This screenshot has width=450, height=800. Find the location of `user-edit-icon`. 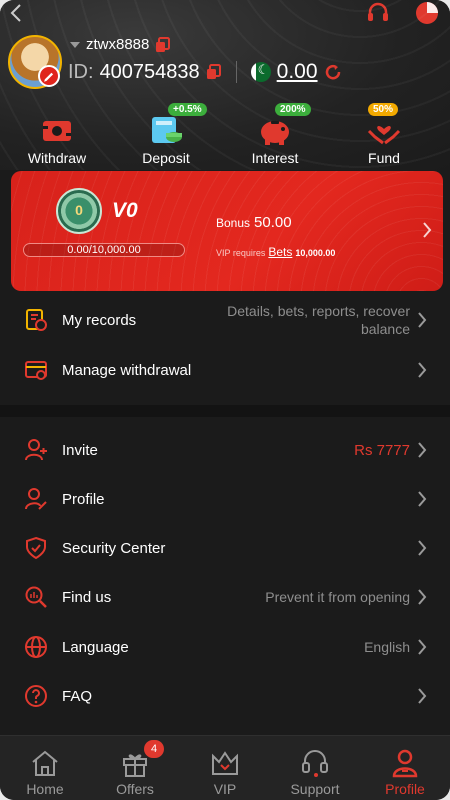

user-edit-icon is located at coordinates (36, 499).